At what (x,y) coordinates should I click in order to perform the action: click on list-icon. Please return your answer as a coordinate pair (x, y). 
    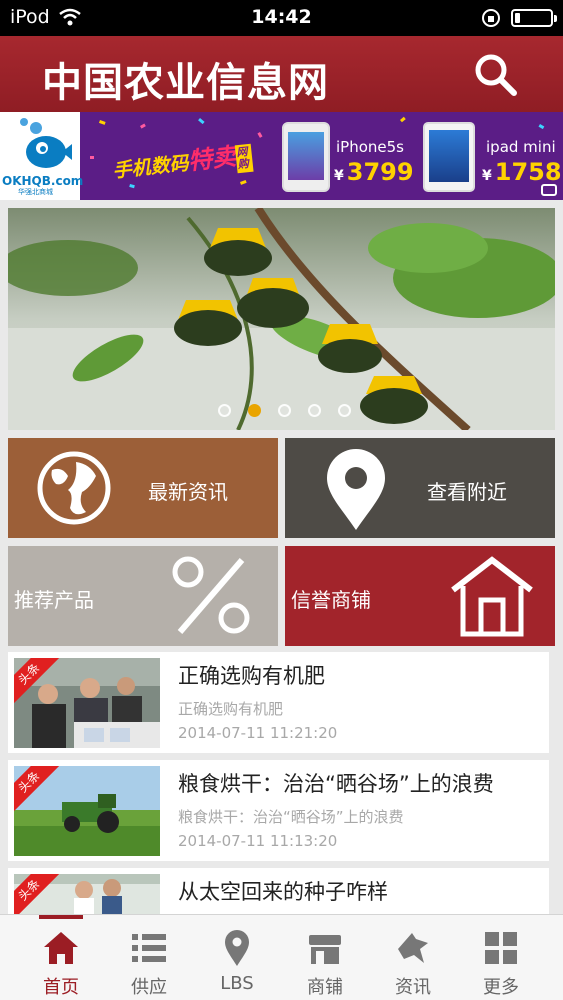
    Looking at the image, I should click on (149, 948).